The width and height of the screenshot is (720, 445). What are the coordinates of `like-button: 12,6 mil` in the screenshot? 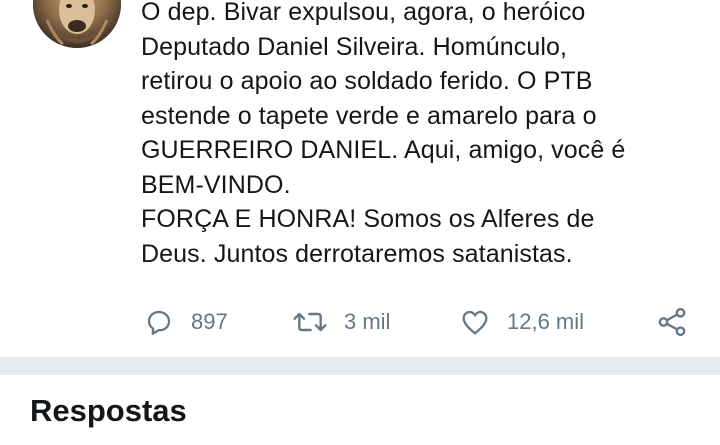 It's located at (521, 322).